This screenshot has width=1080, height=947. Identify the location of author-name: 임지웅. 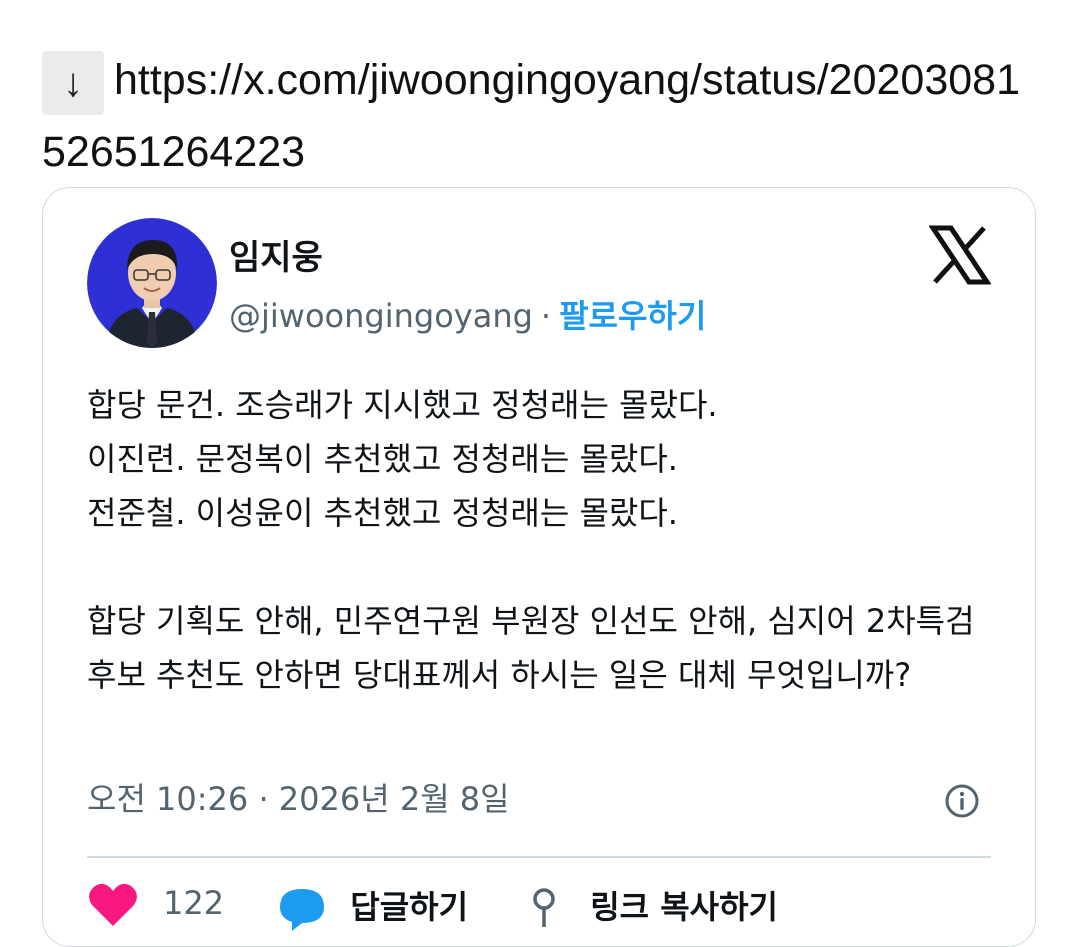
(276, 254).